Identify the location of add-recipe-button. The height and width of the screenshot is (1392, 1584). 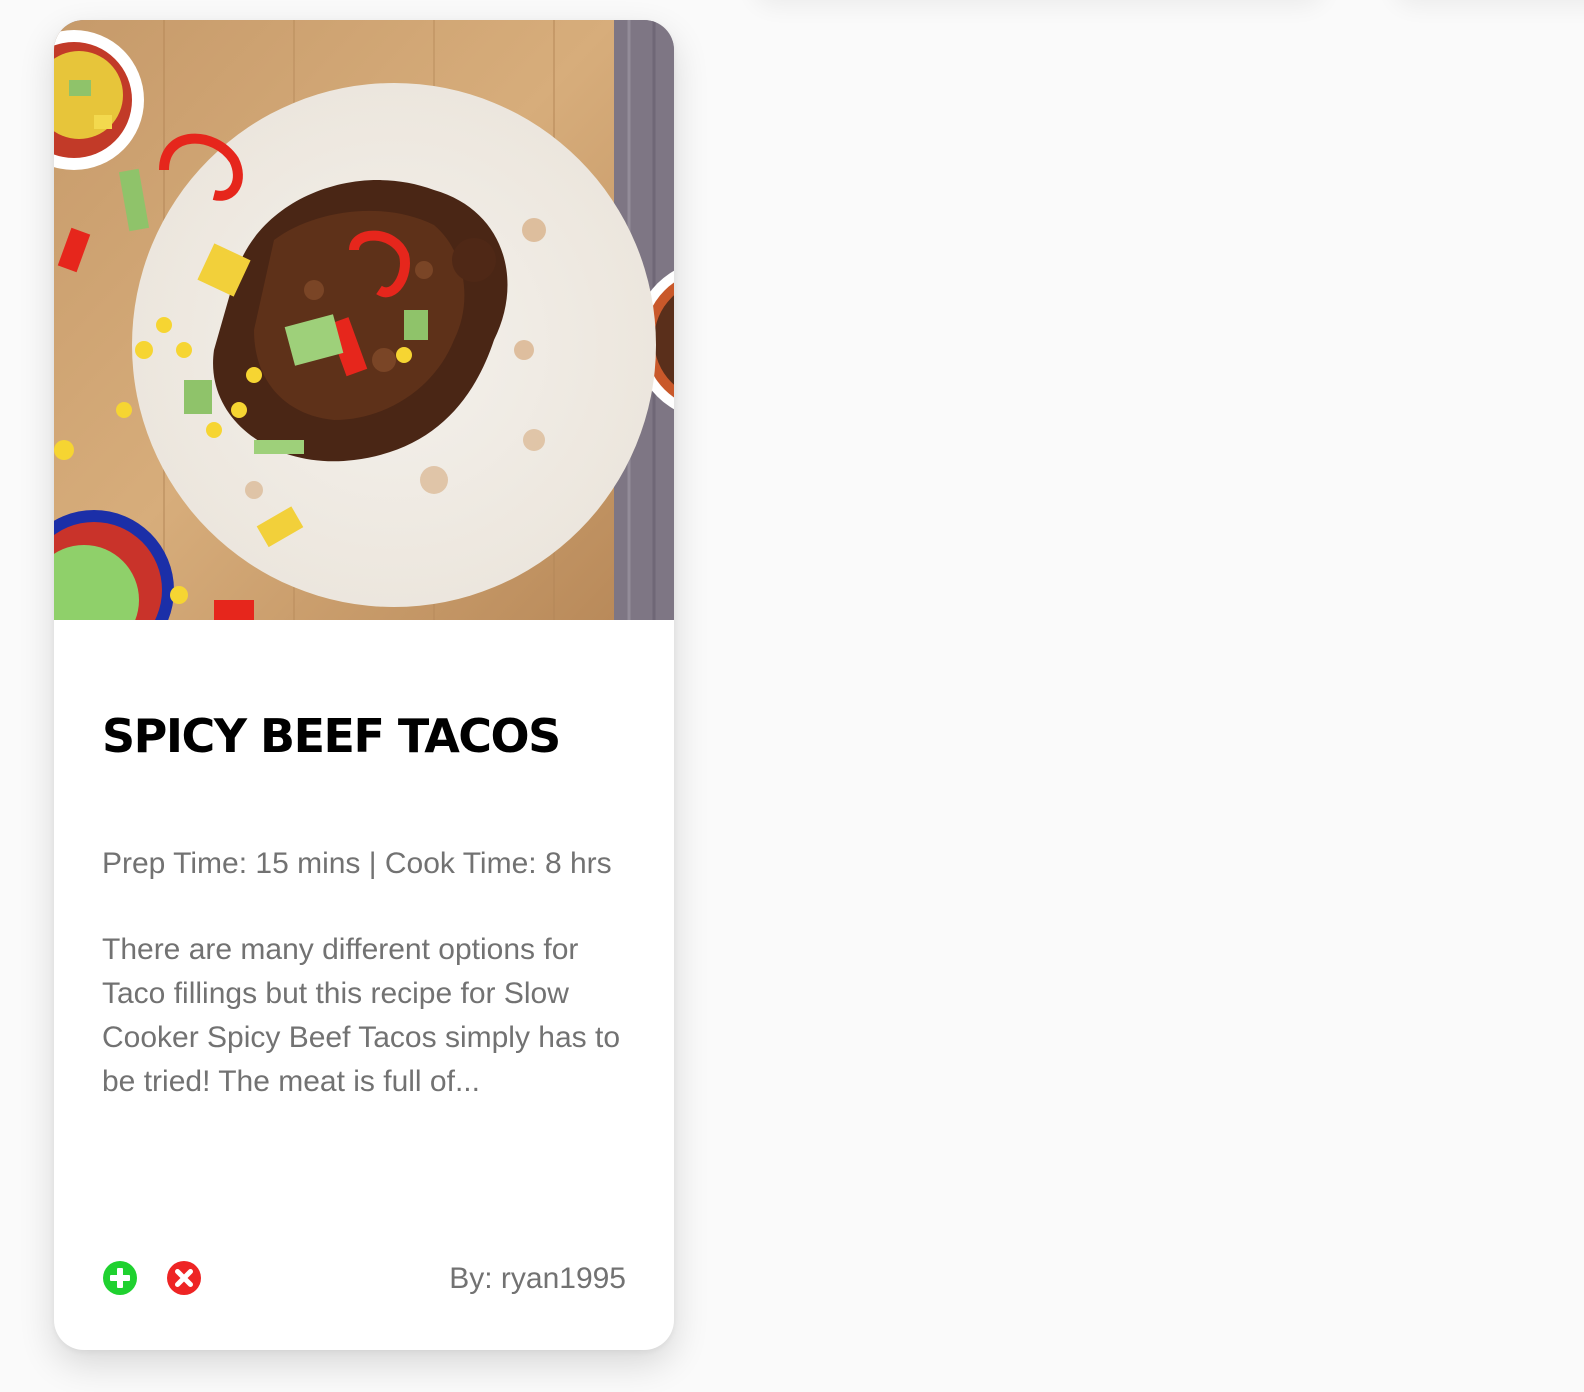
(120, 1278).